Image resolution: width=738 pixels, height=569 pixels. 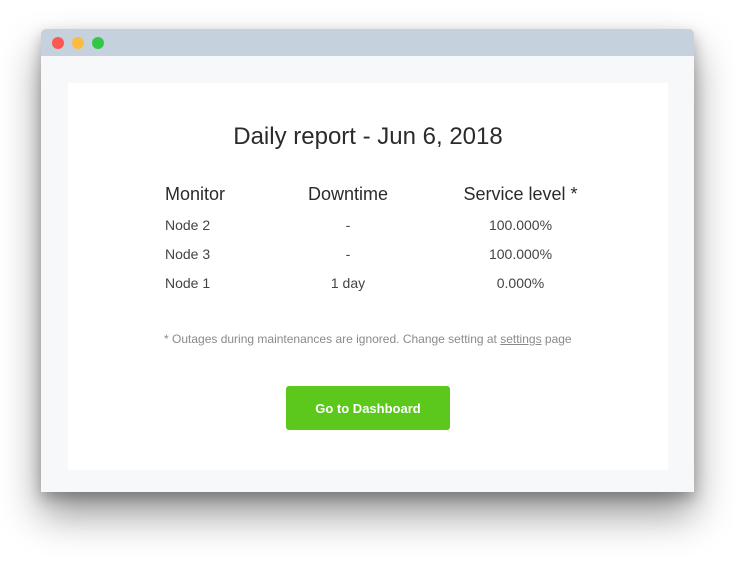 I want to click on table-header-row: Monitor Downtime Service level *, so click(x=368, y=194).